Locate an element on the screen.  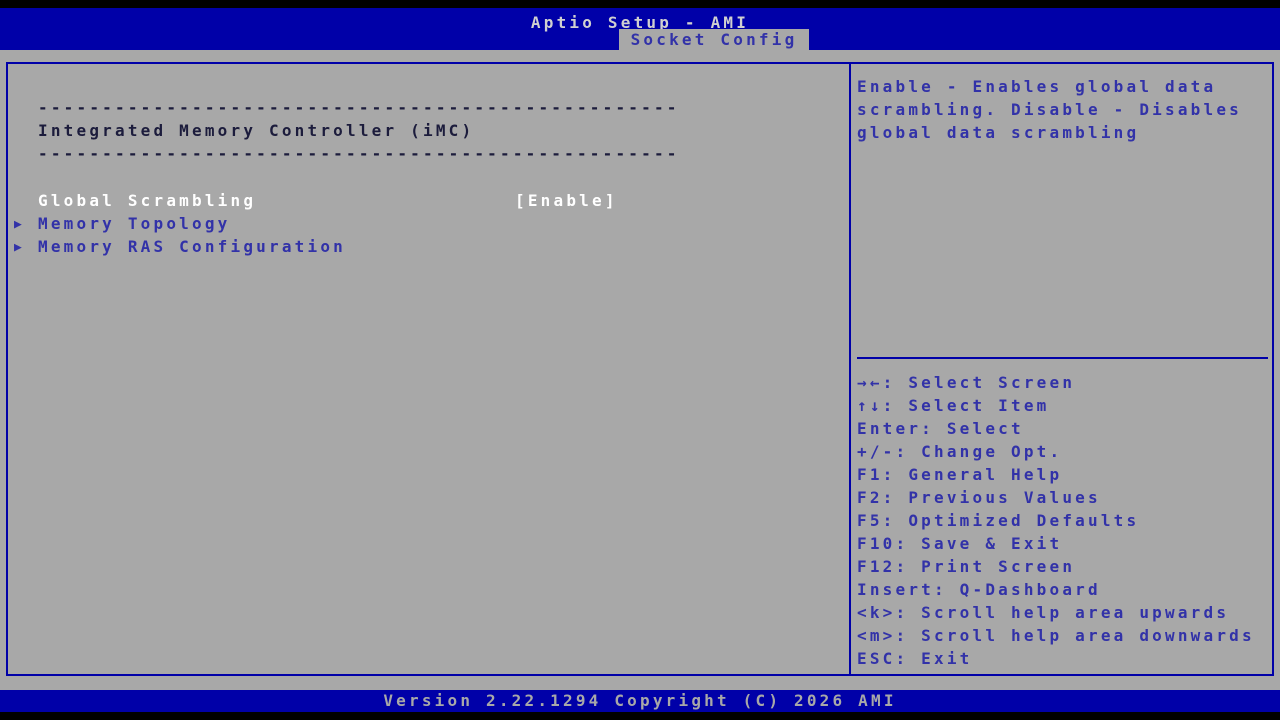
menu-item-label: Global Scrambling is located at coordinates (147, 200).